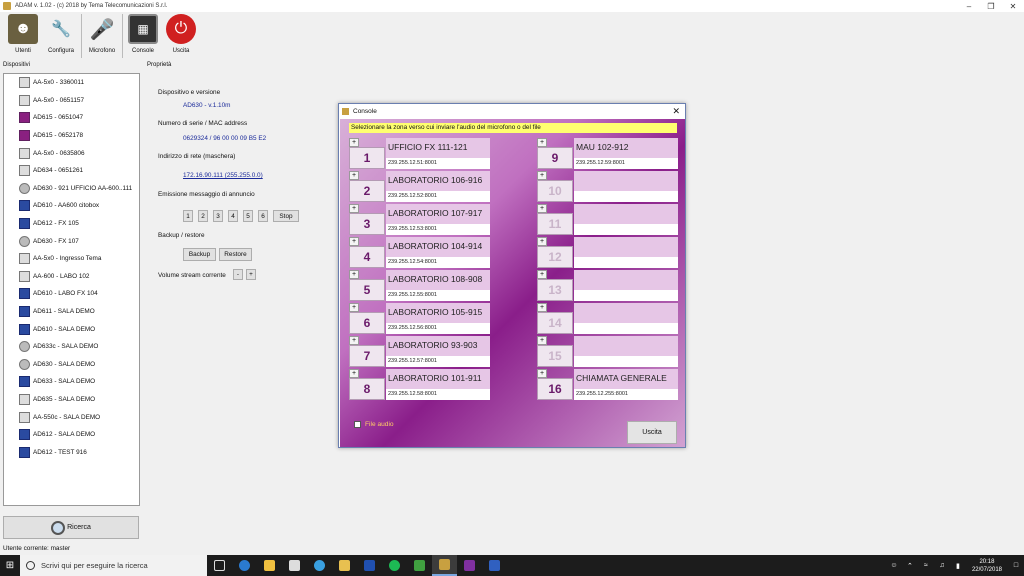 The width and height of the screenshot is (1024, 576). I want to click on zone-7: 7 + LABORATORIO 93-903 239.255.12.57:8001, so click(420, 351).